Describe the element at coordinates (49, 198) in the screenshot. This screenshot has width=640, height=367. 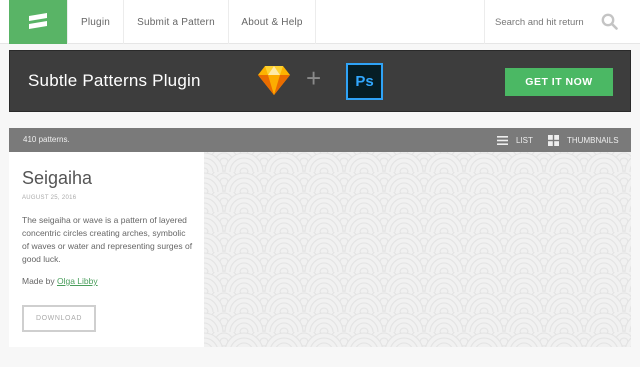
I see `pattern-date: AUGUST 25, 2016` at that location.